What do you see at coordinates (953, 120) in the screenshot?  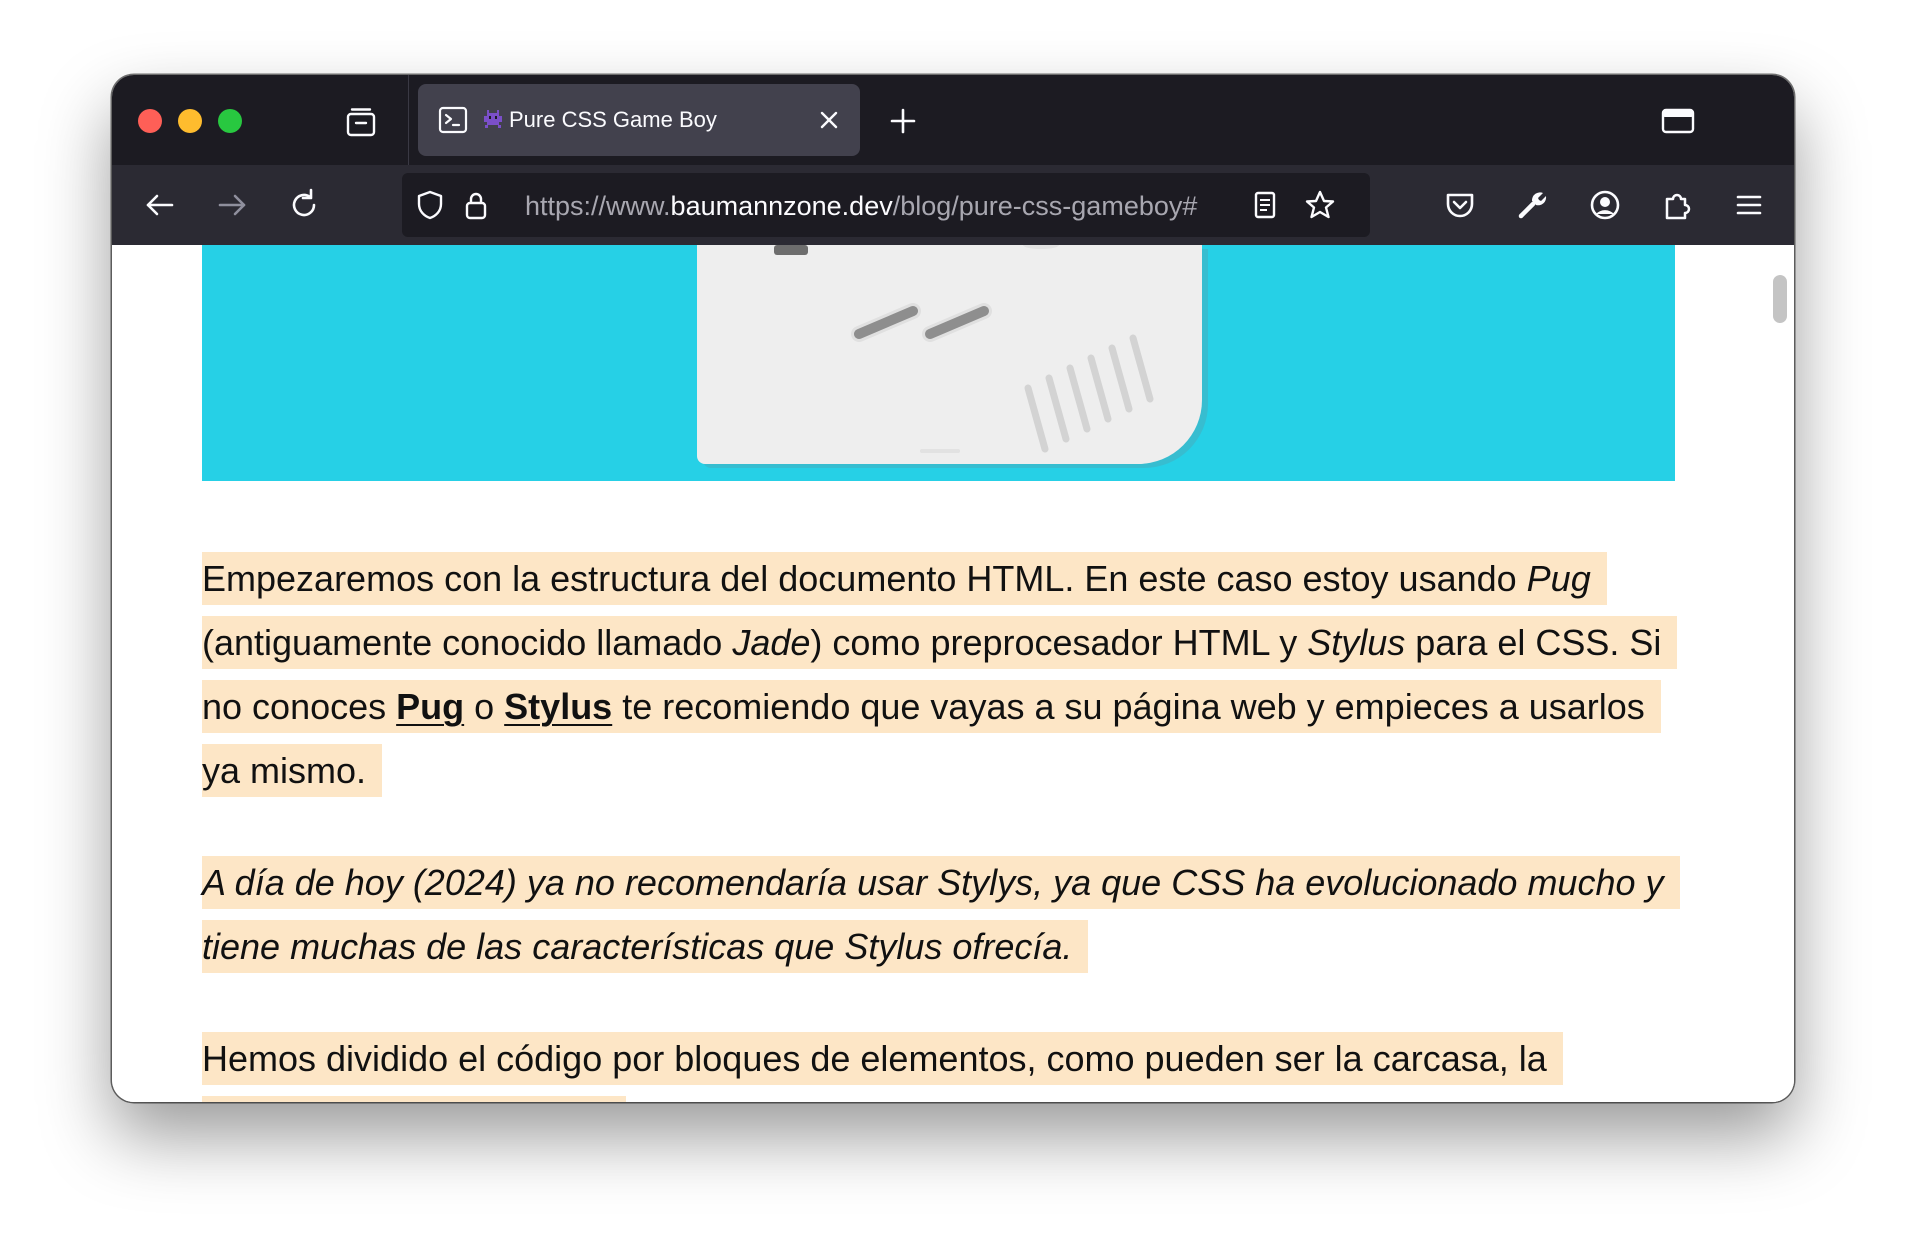 I see `tab-strip: Pure CSS Game Boy` at bounding box center [953, 120].